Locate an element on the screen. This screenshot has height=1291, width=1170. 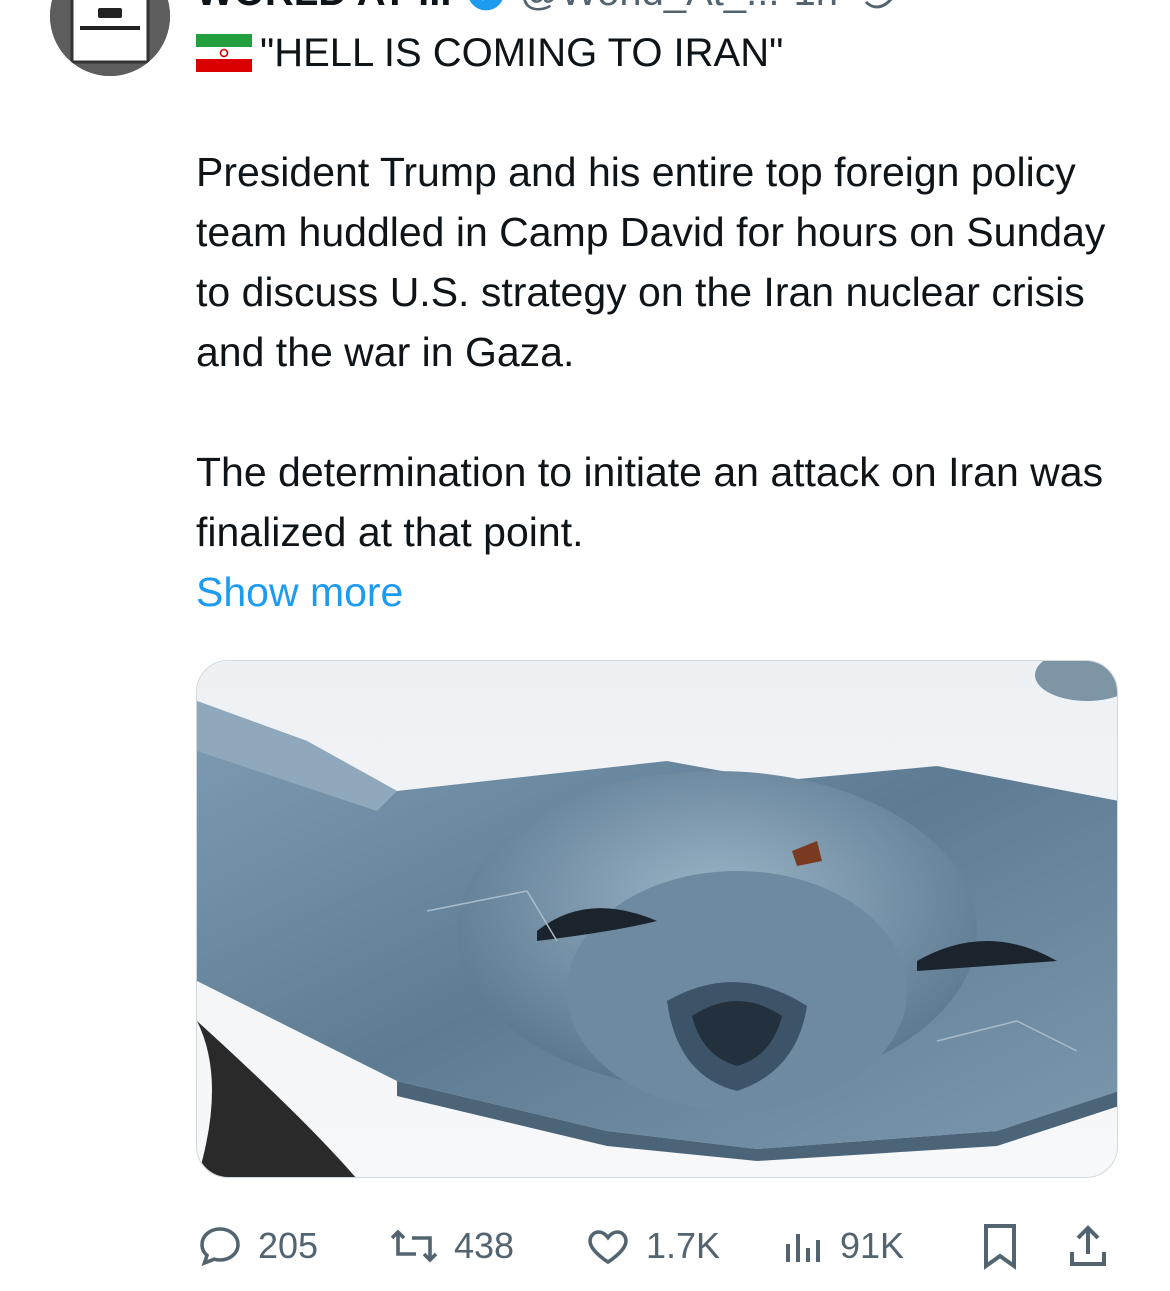
like-icon is located at coordinates (608, 1246).